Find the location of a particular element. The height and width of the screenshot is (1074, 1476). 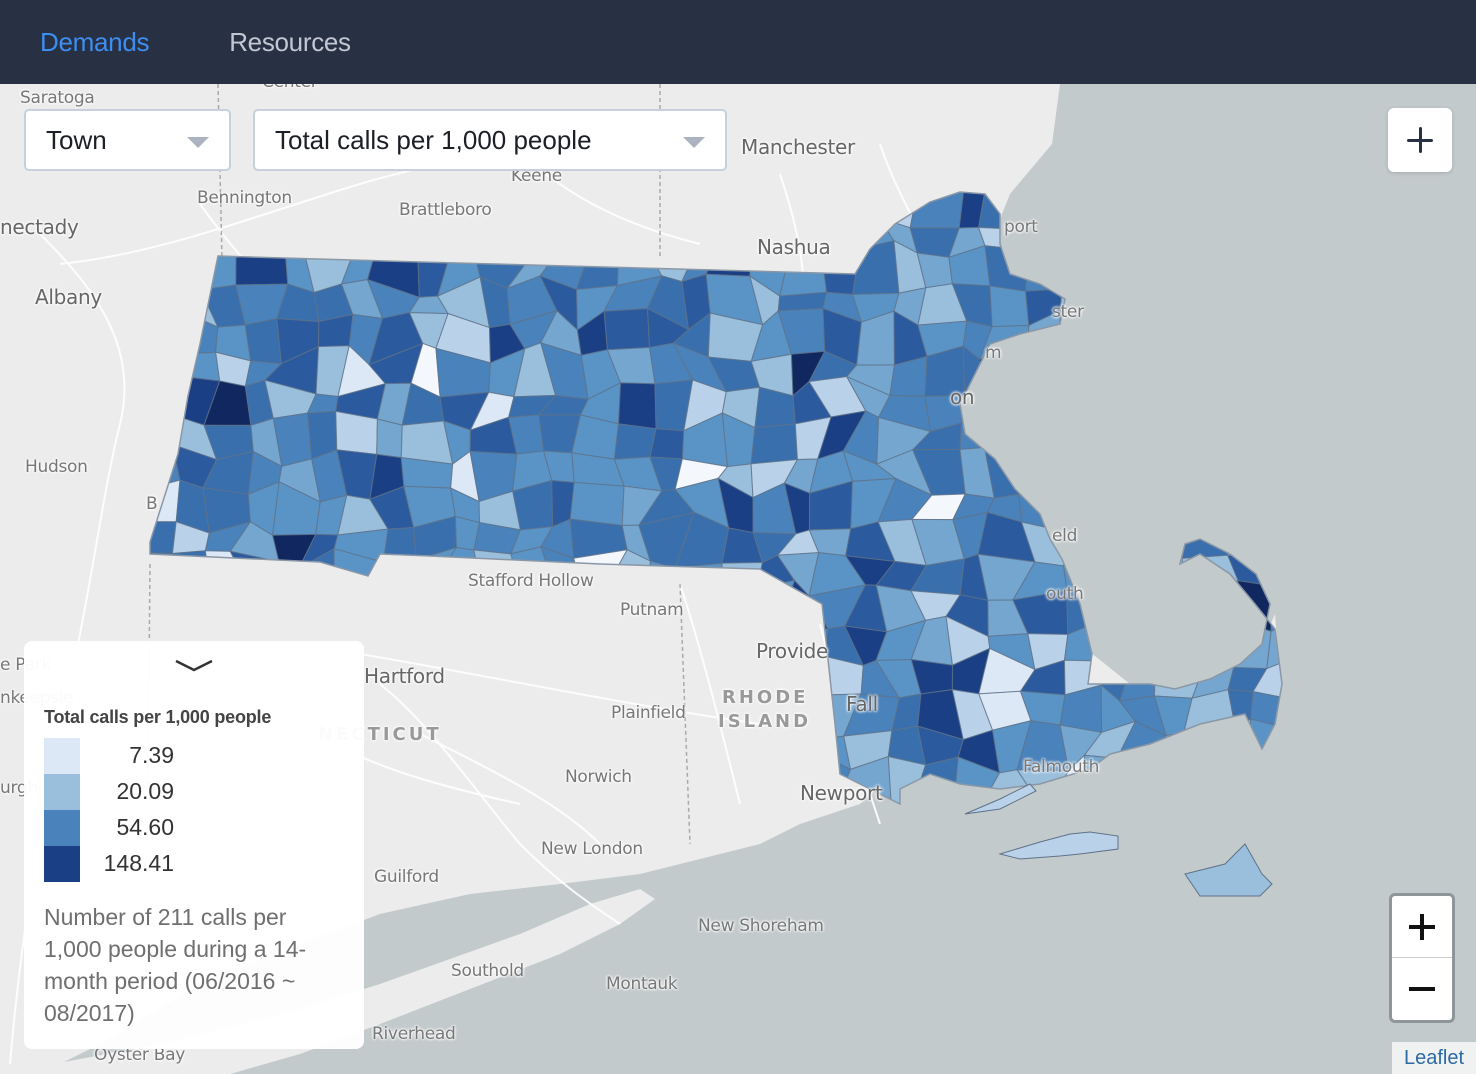

tab-demands: Demands is located at coordinates (94, 42).